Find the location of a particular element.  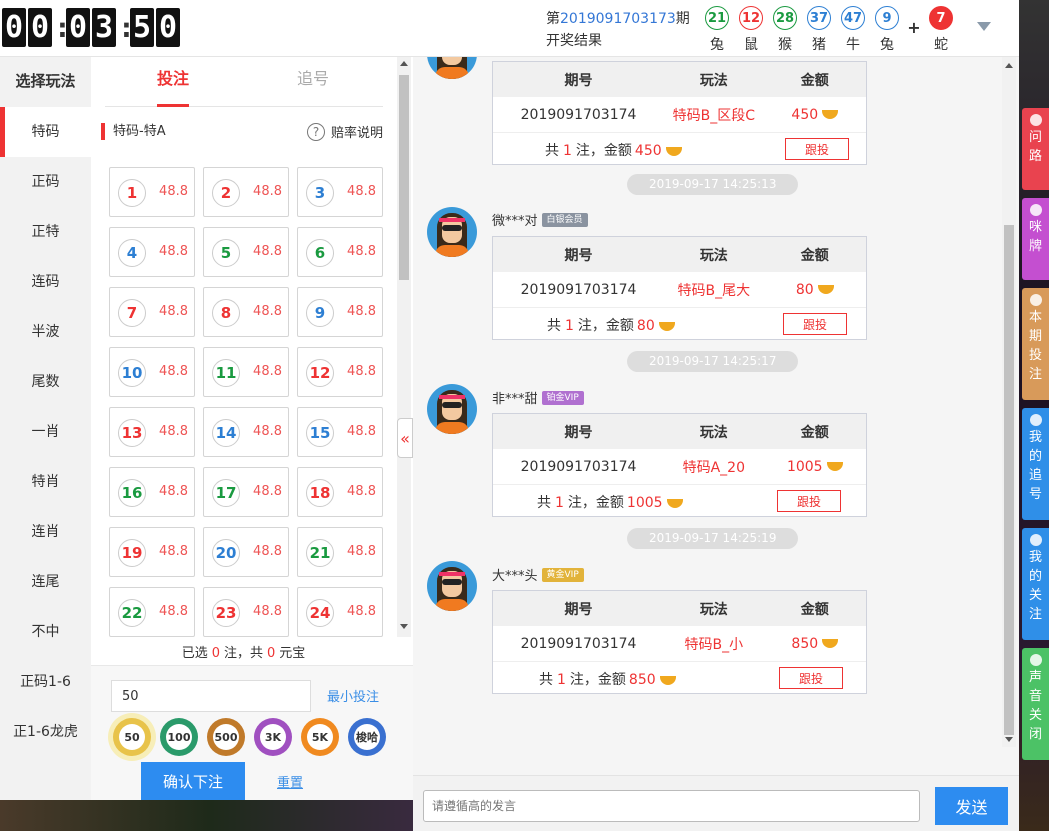

username-text: 非***甜 is located at coordinates (515, 399).